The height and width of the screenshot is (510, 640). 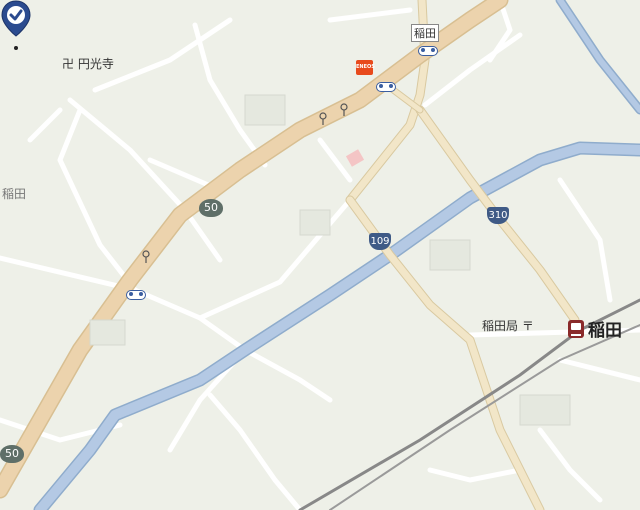 What do you see at coordinates (365, 67) in the screenshot?
I see `gas-station-icon: ENEOS` at bounding box center [365, 67].